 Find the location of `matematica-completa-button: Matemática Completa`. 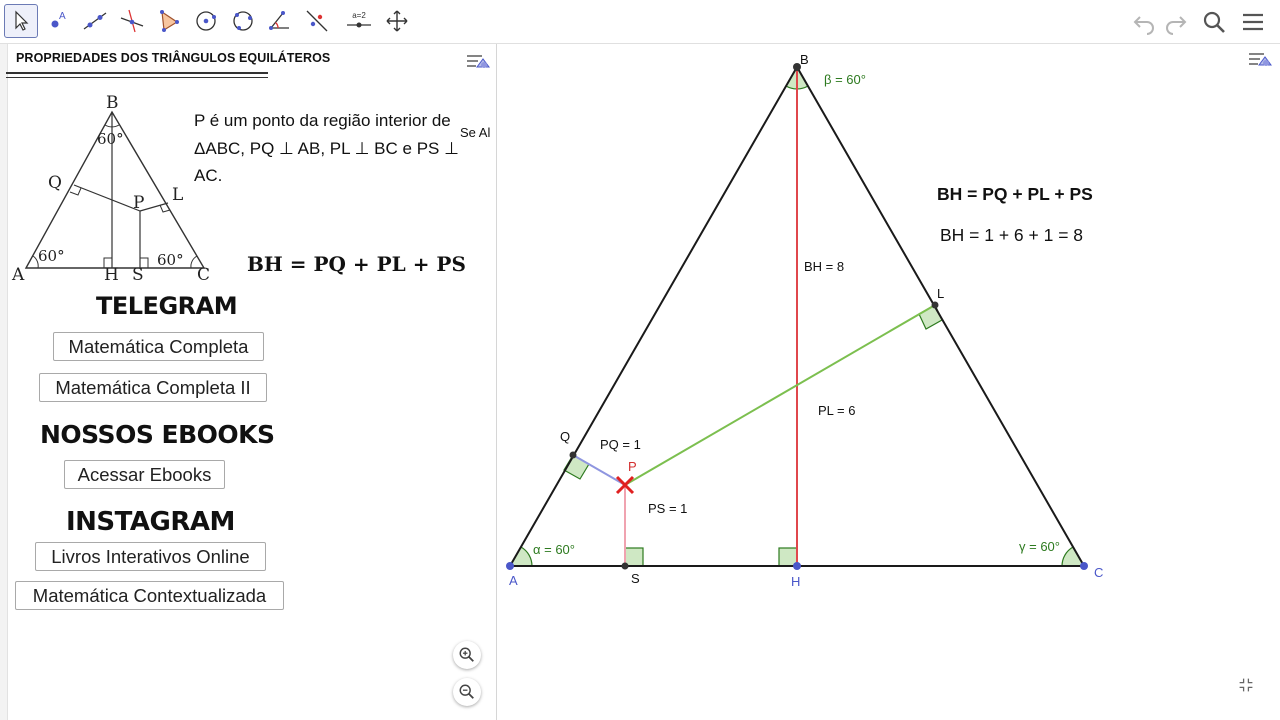

matematica-completa-button: Matemática Completa is located at coordinates (158, 346).